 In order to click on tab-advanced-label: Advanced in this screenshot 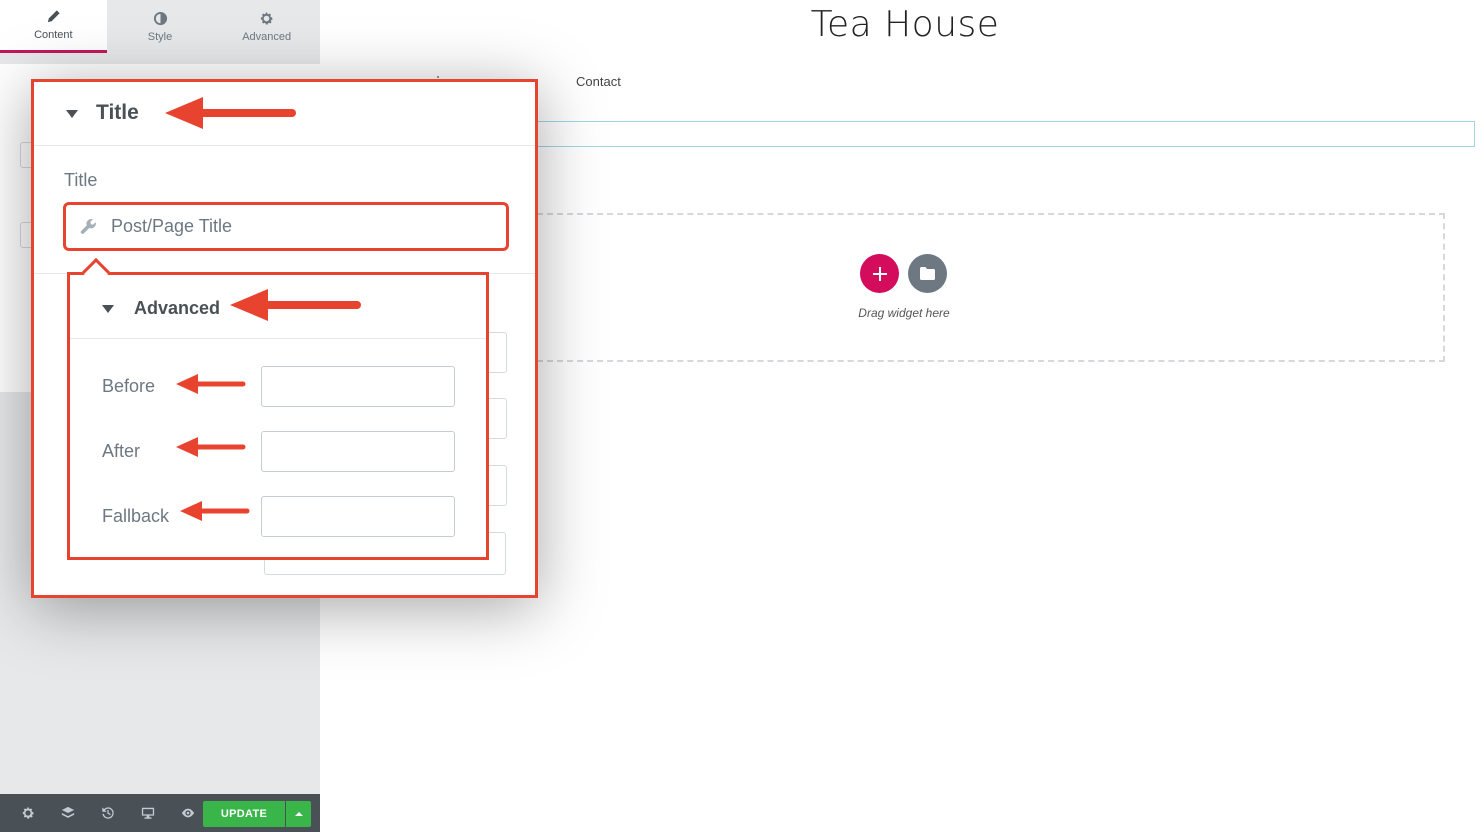, I will do `click(267, 36)`.